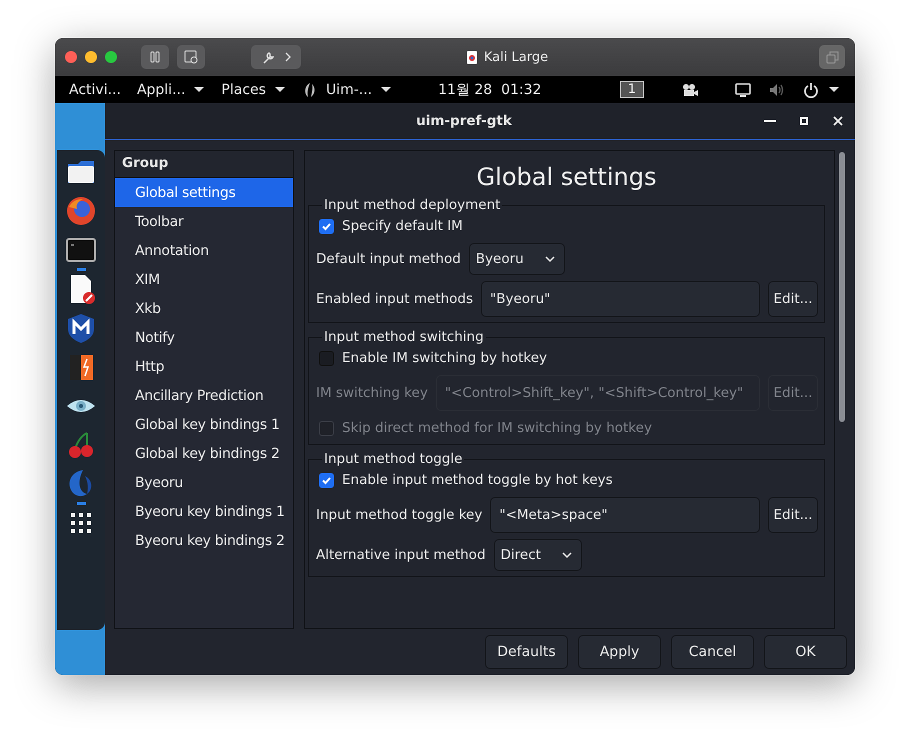 The width and height of the screenshot is (912, 750). What do you see at coordinates (472, 57) in the screenshot?
I see `document-icon` at bounding box center [472, 57].